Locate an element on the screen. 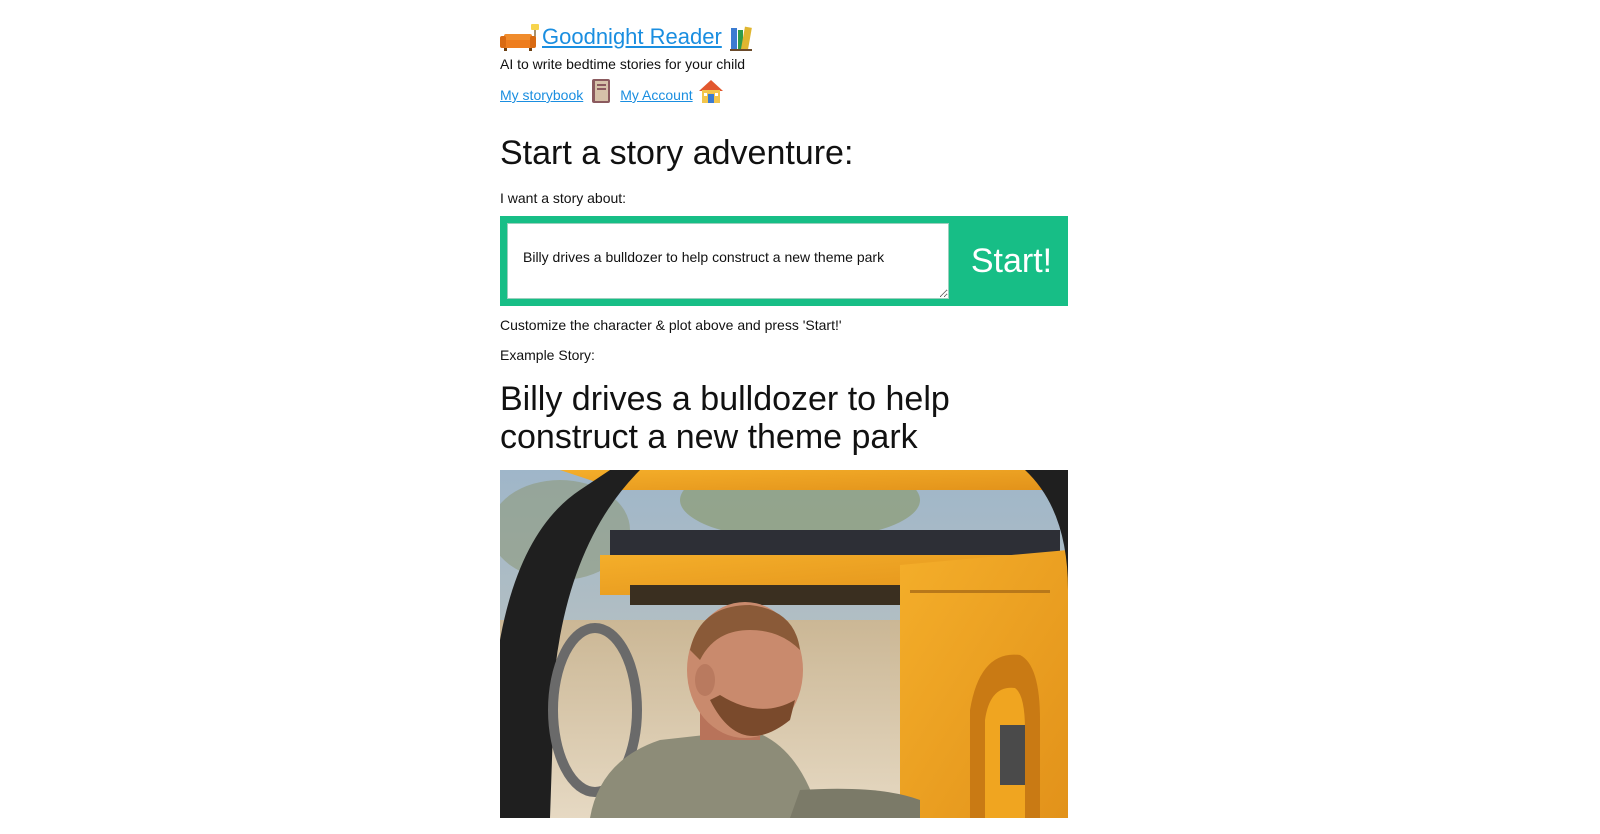 The height and width of the screenshot is (834, 1600). story-illustration is located at coordinates (784, 644).